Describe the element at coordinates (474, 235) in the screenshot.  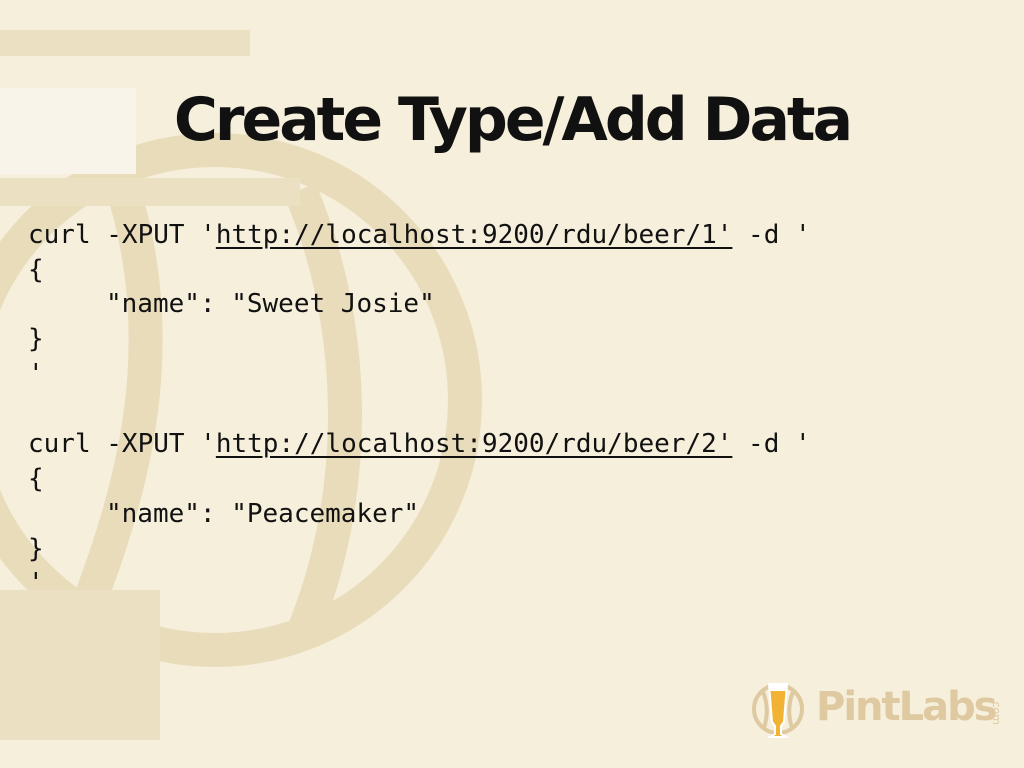
I see `url-link: http://localhost:9200/rdu/beer/1'` at that location.